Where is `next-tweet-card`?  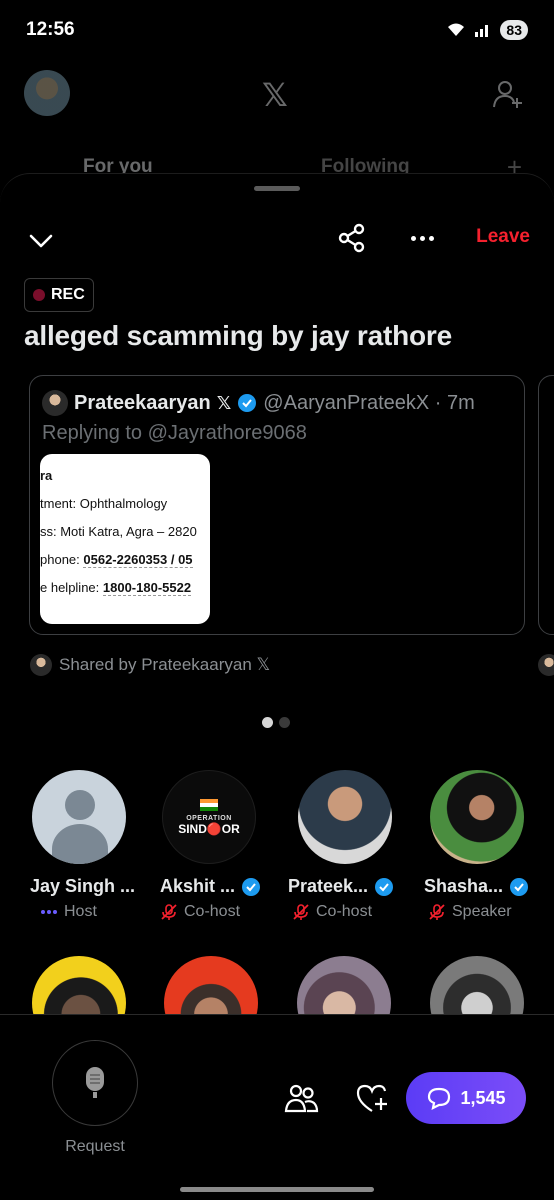
next-tweet-card is located at coordinates (546, 505).